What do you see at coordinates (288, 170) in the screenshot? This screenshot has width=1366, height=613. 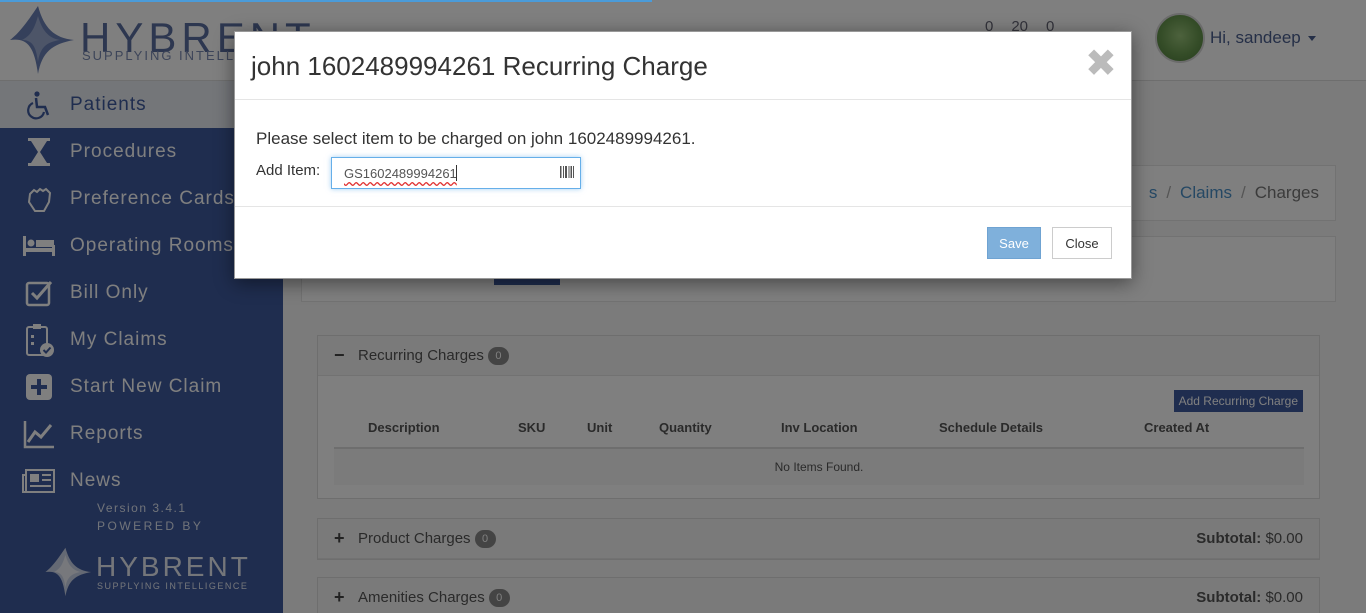 I see `add-item-label: Add Item:` at bounding box center [288, 170].